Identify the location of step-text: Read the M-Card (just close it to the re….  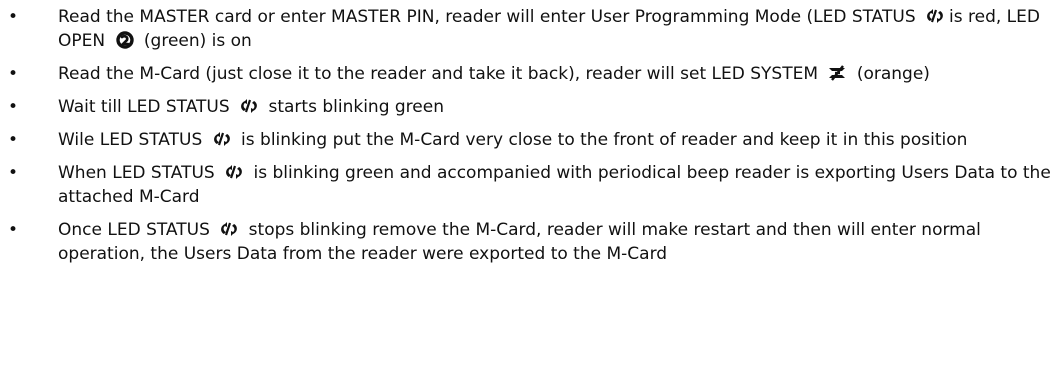
(441, 74).